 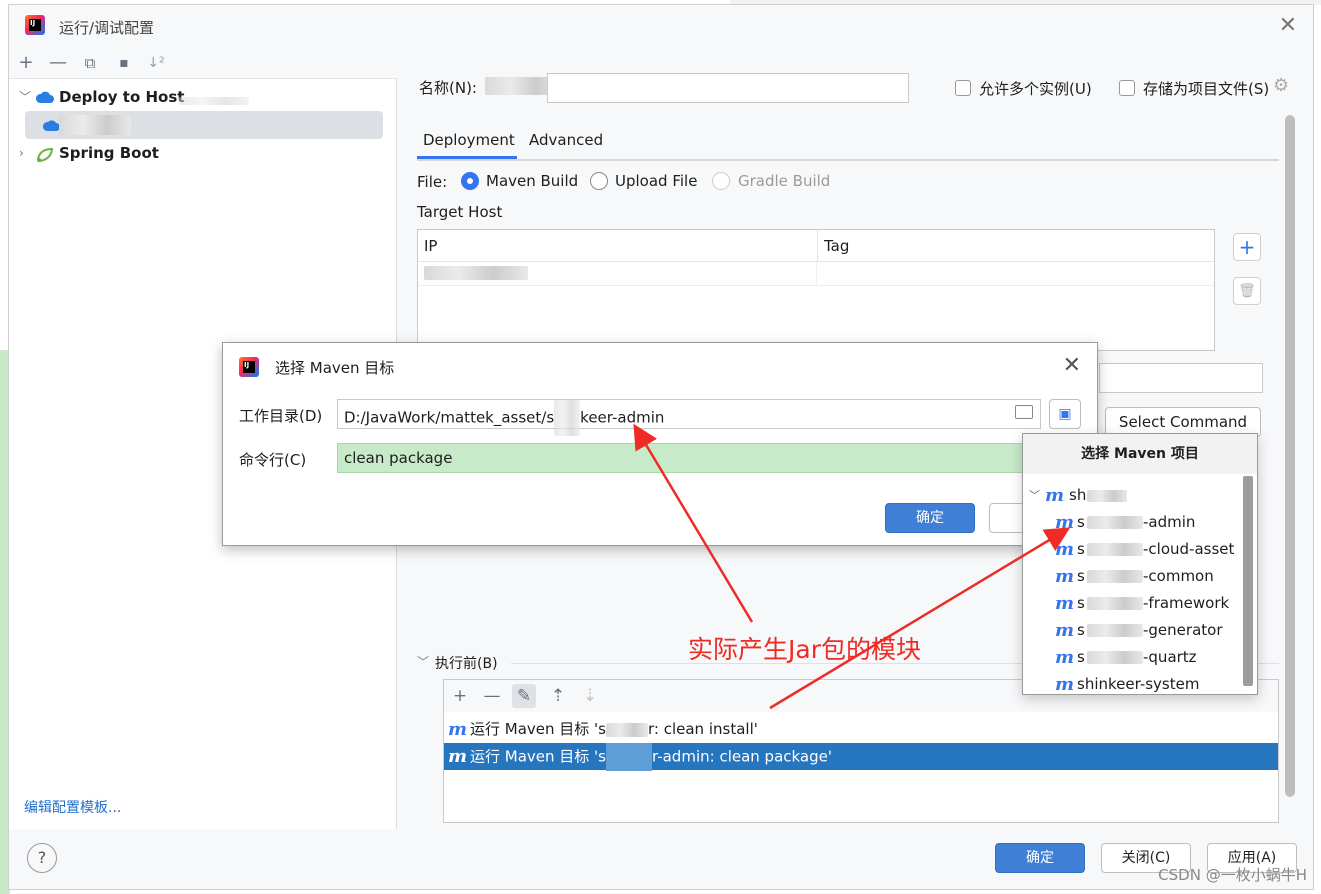 What do you see at coordinates (21, 153) in the screenshot?
I see `chevron-right-icon: ›` at bounding box center [21, 153].